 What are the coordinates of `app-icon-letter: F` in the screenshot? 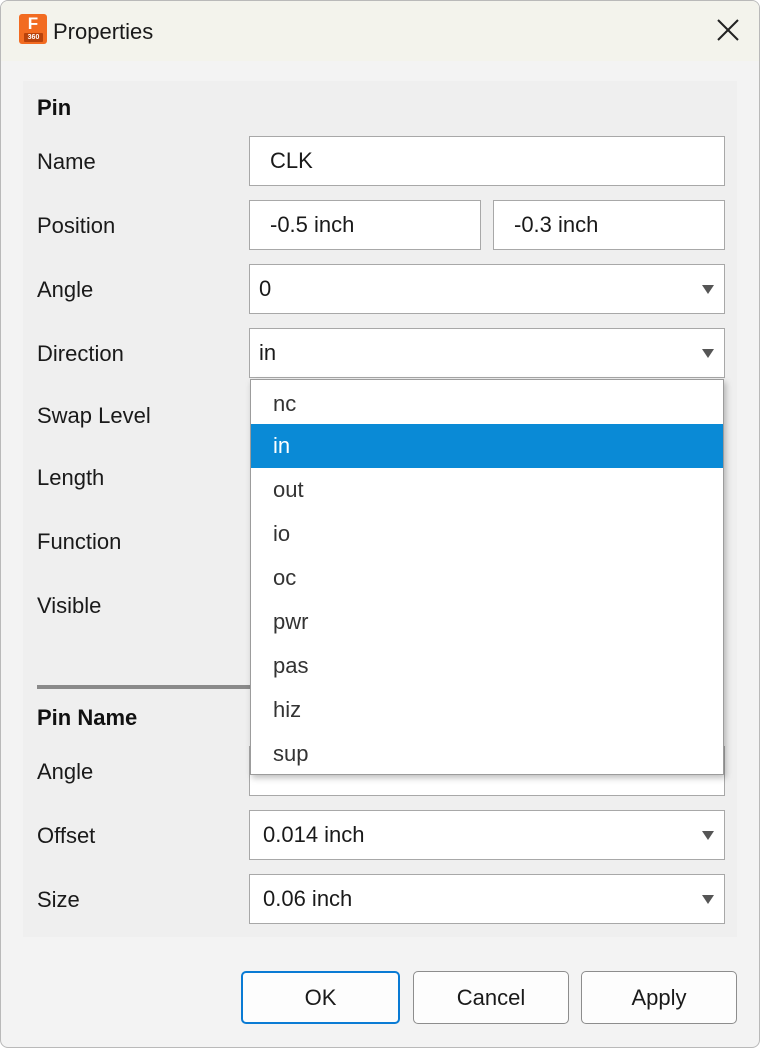 It's located at (33, 23).